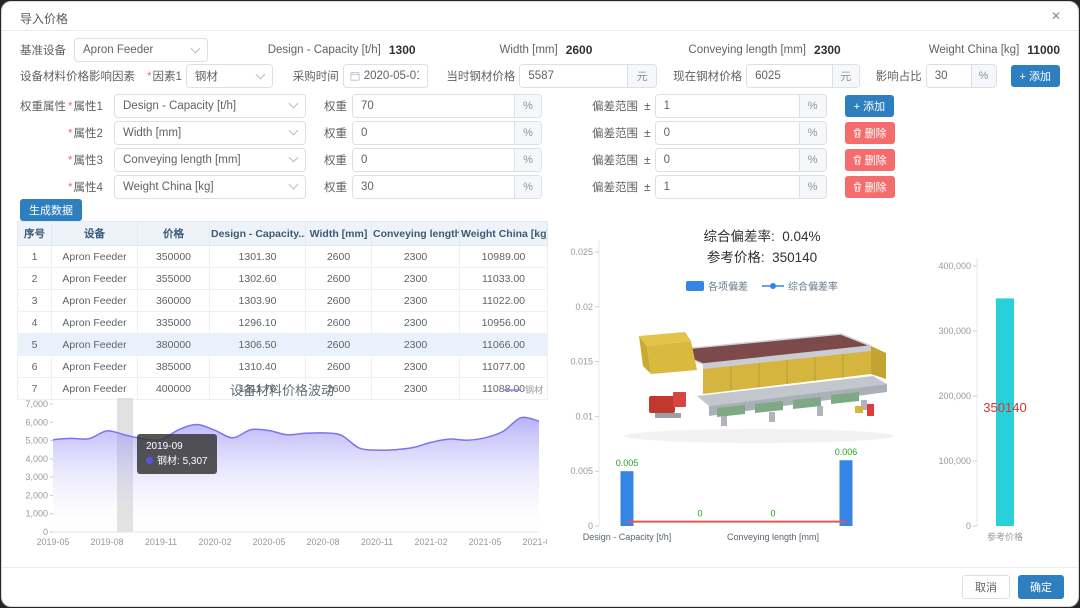 The width and height of the screenshot is (1080, 608). Describe the element at coordinates (503, 278) in the screenshot. I see `table-cell: 11033.00` at that location.